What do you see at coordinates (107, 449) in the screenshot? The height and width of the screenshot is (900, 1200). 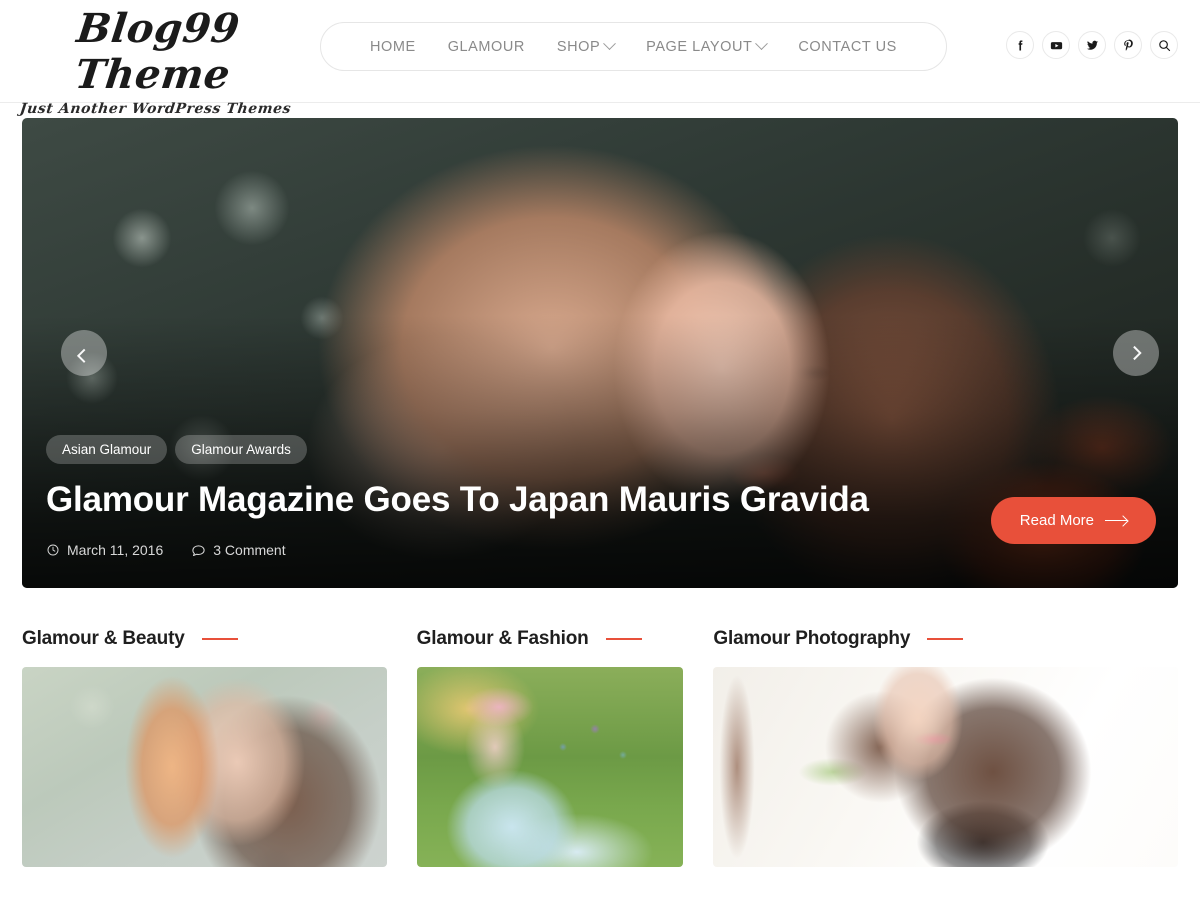 I see `category-tag: Asian Glamour` at bounding box center [107, 449].